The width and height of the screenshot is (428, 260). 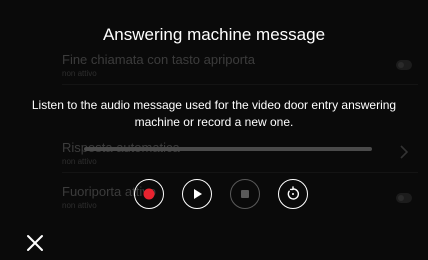 What do you see at coordinates (158, 59) in the screenshot?
I see `list-item-title: Fine chiamata con tasto apriporta` at bounding box center [158, 59].